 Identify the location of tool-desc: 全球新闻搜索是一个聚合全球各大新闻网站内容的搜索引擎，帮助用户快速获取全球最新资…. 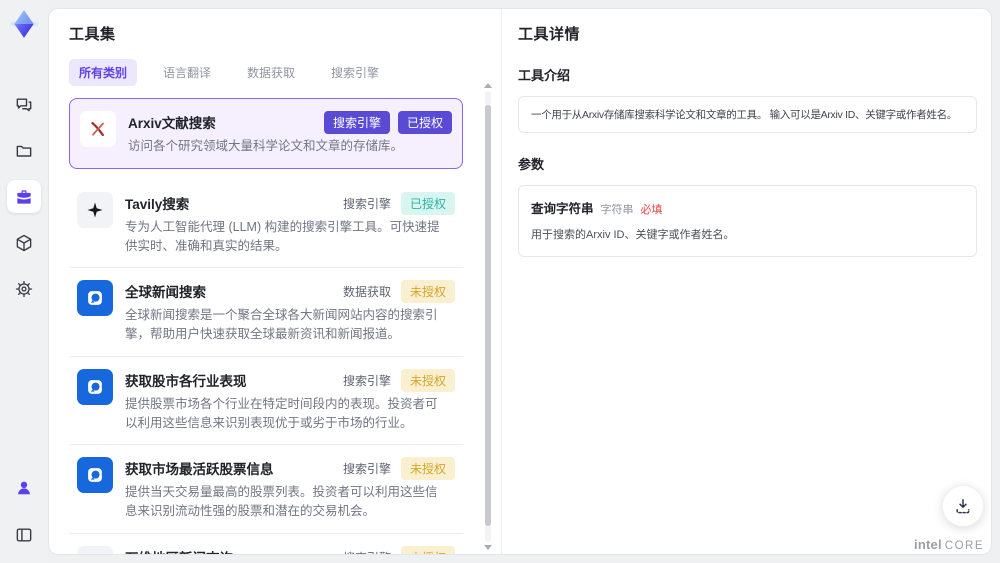
(281, 324).